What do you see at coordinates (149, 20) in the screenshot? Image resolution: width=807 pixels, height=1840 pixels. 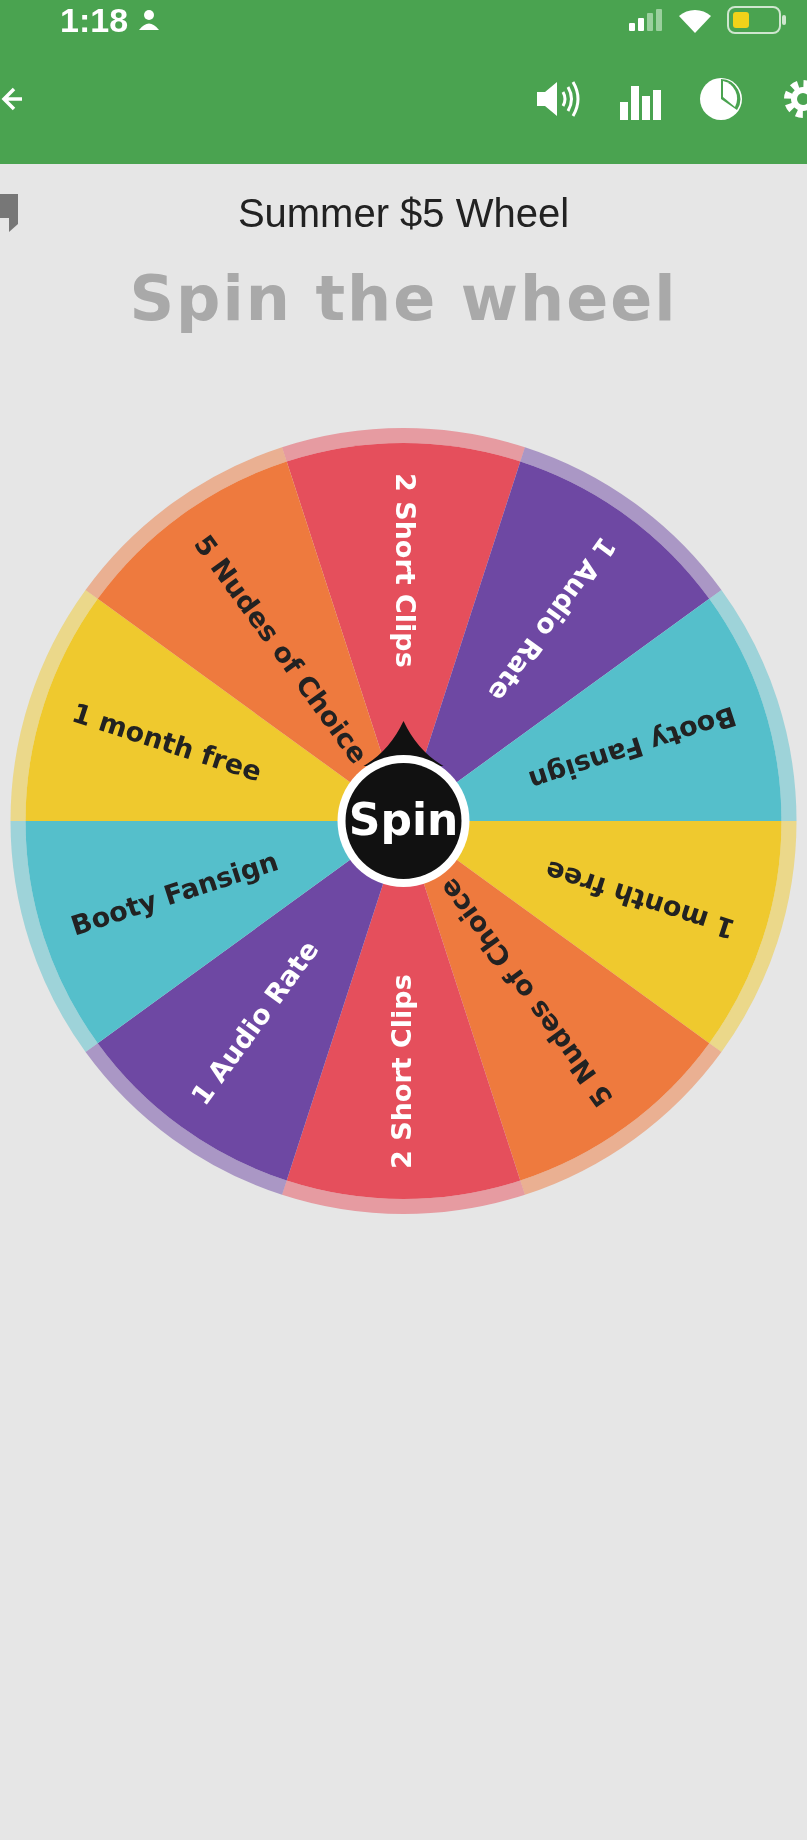 I see `person-icon` at bounding box center [149, 20].